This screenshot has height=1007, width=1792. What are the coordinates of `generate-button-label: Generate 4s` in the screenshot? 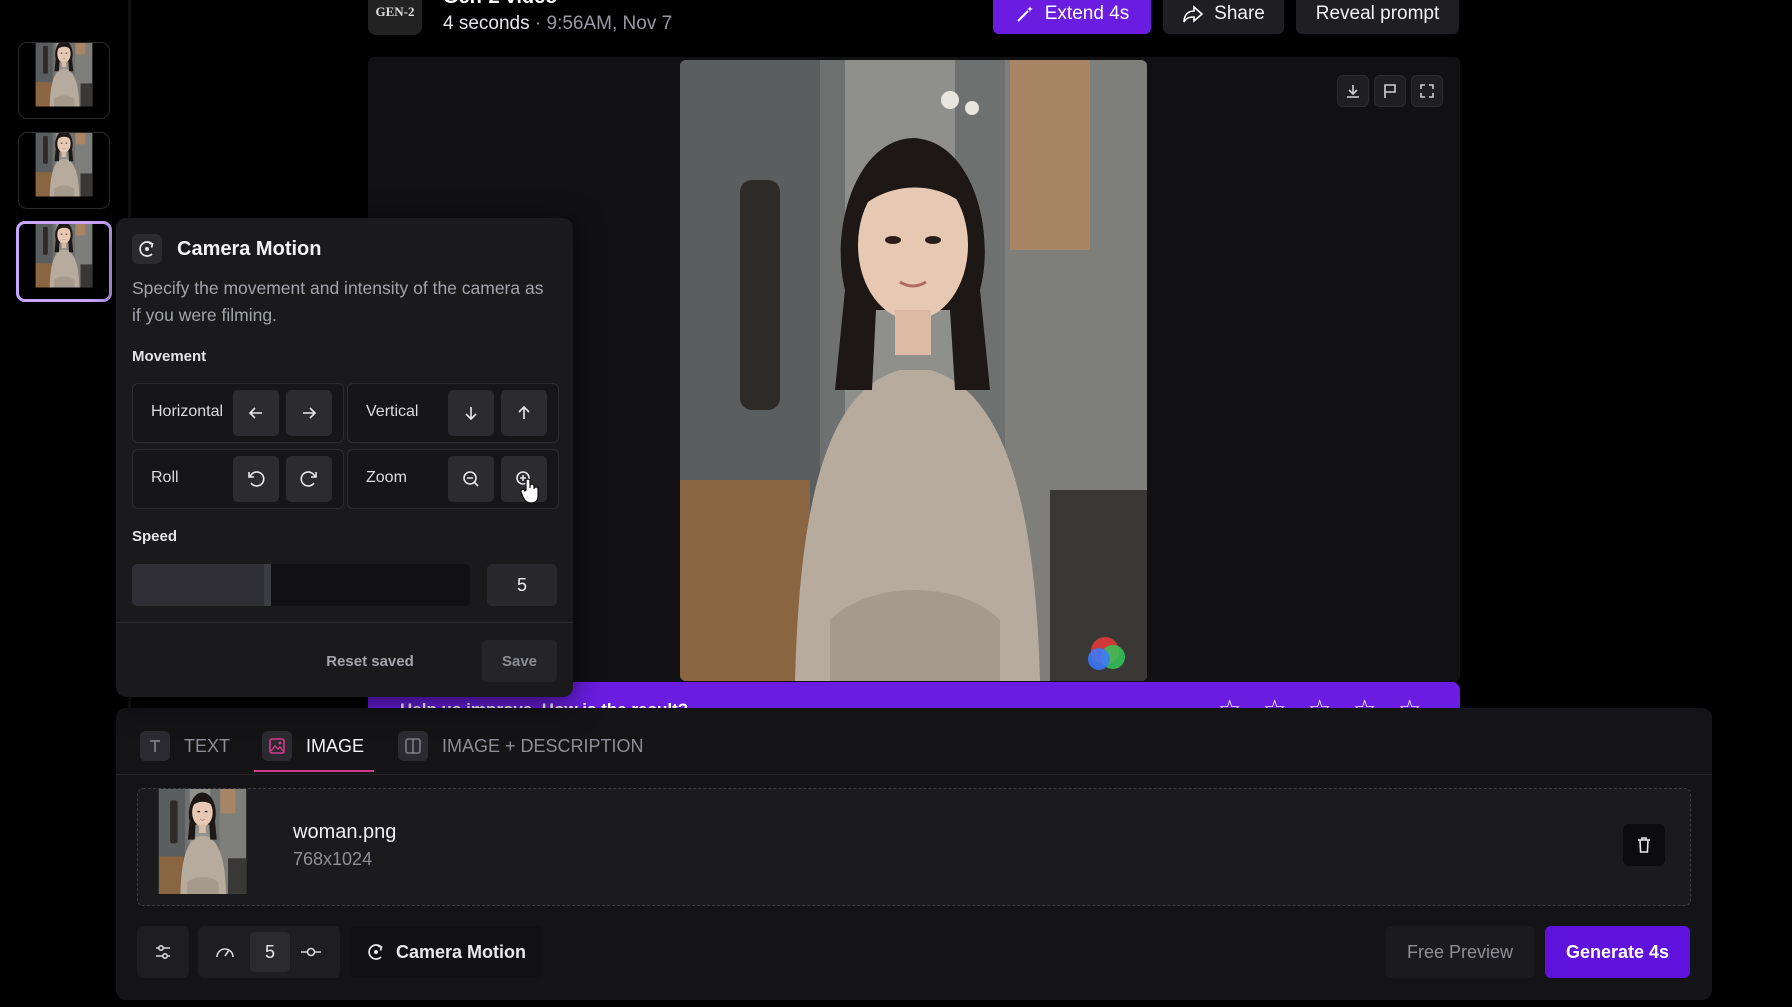 It's located at (1617, 951).